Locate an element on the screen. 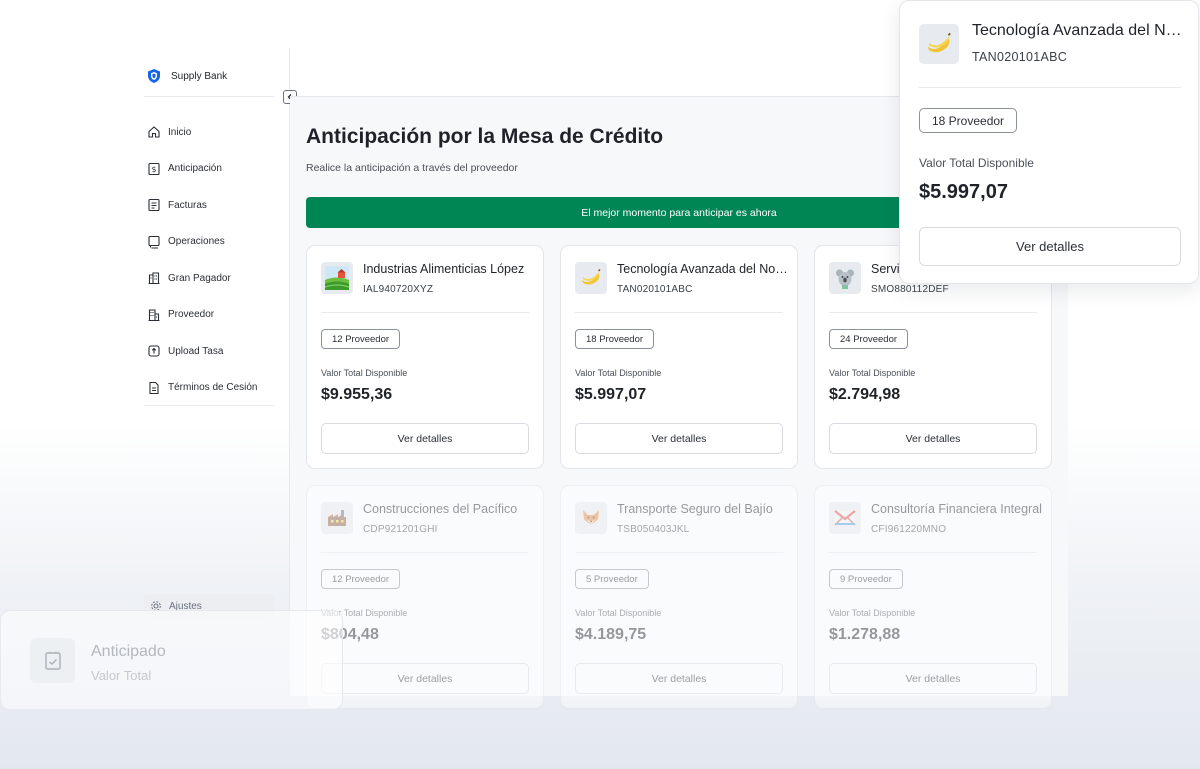  farm-icon is located at coordinates (337, 278).